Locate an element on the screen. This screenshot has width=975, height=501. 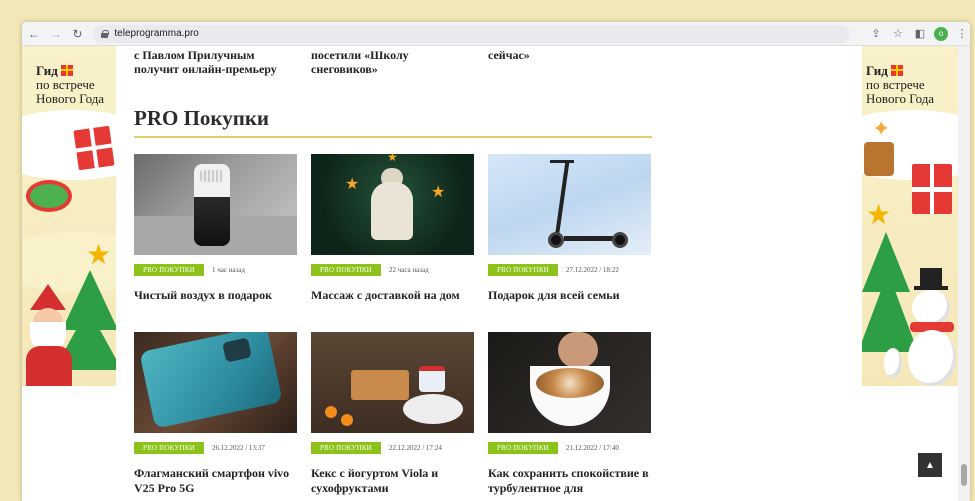
scooter-icon is located at coordinates (562, 200).